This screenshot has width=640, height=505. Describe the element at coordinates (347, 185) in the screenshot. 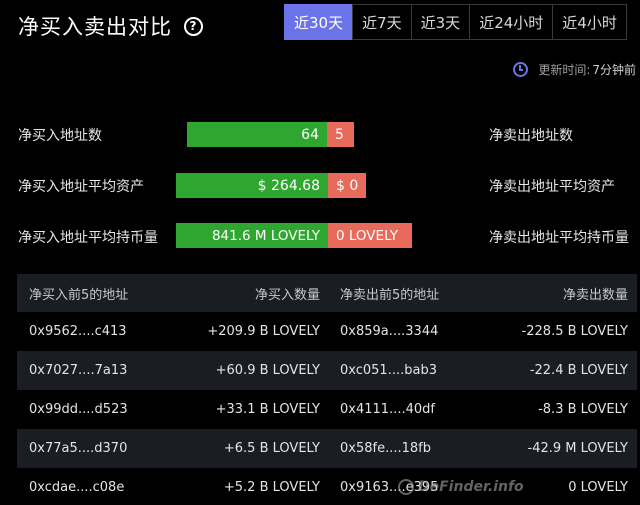

I see `sell-avg-asset-value: $ 0` at that location.